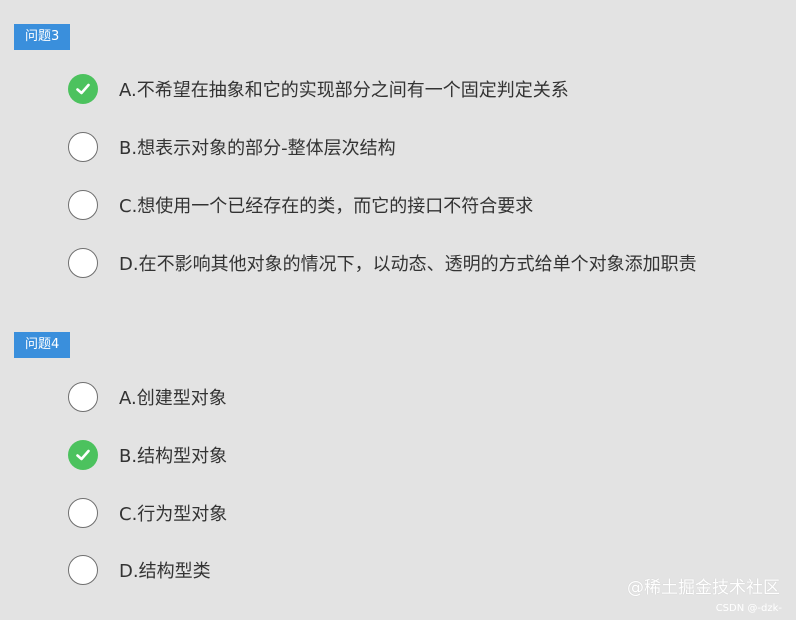 This screenshot has width=796, height=620. Describe the element at coordinates (257, 148) in the screenshot. I see `option-text: B.想表示对象的部分-整体层次结构` at that location.